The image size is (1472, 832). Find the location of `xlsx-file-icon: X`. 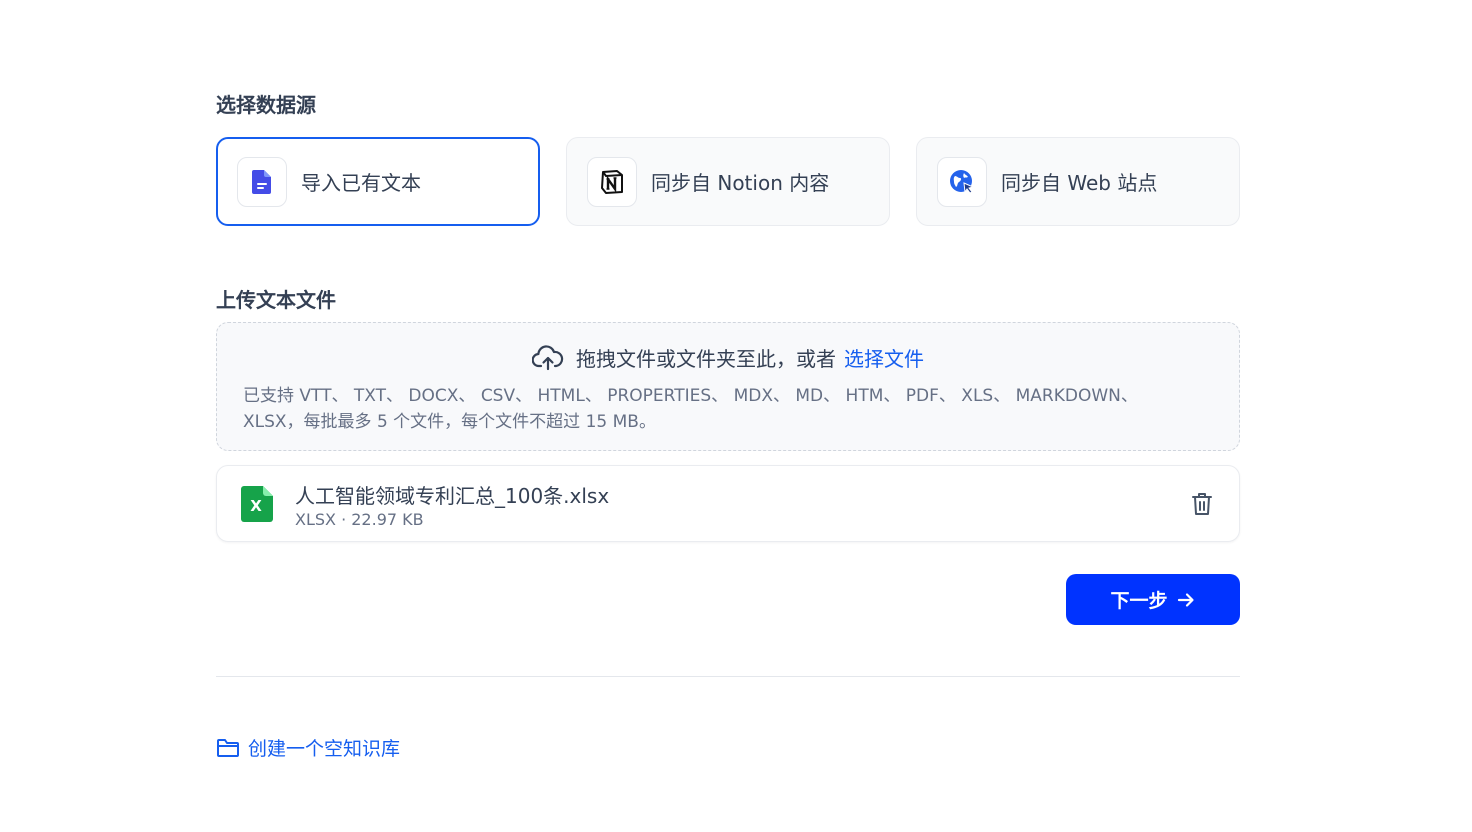

xlsx-file-icon: X is located at coordinates (257, 504).